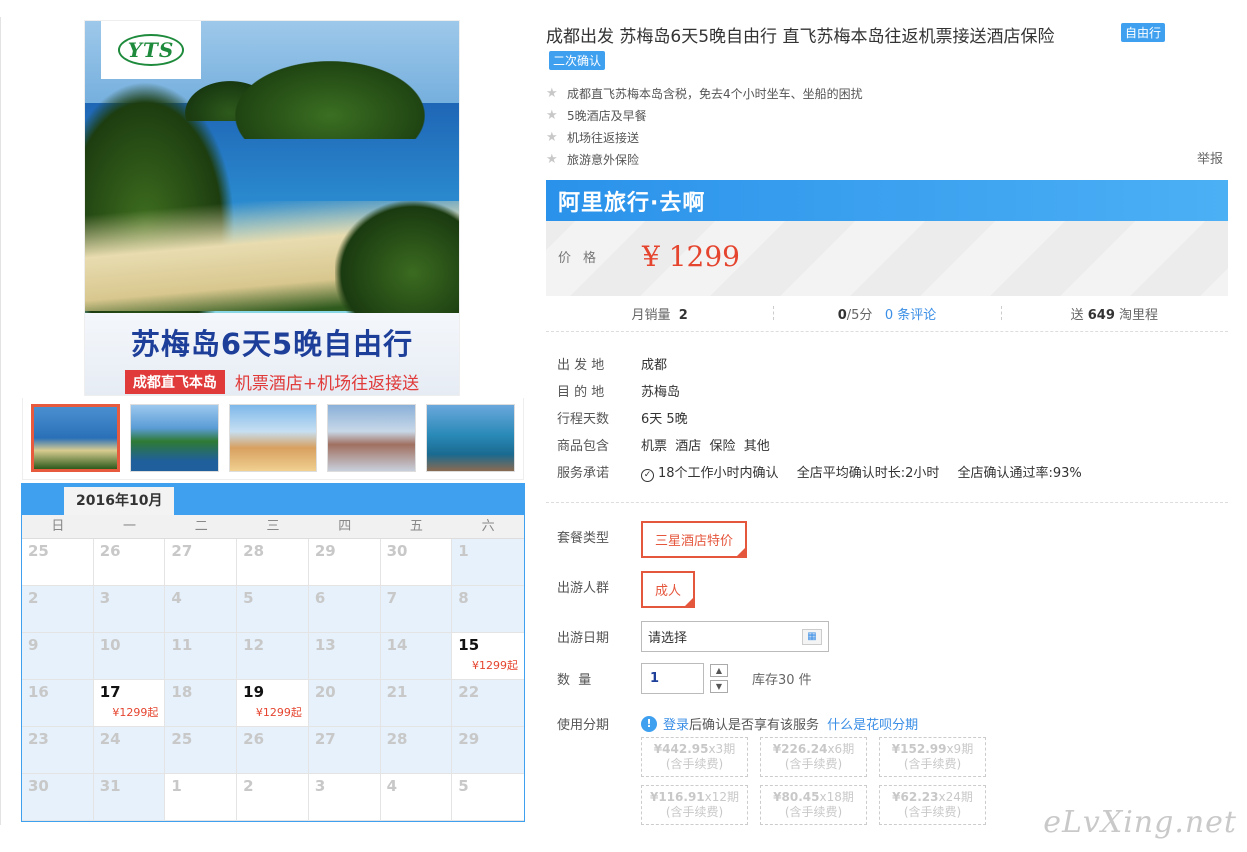 This screenshot has width=1247, height=852. What do you see at coordinates (813, 764) in the screenshot?
I see `installment-fee: (含手续费)` at bounding box center [813, 764].